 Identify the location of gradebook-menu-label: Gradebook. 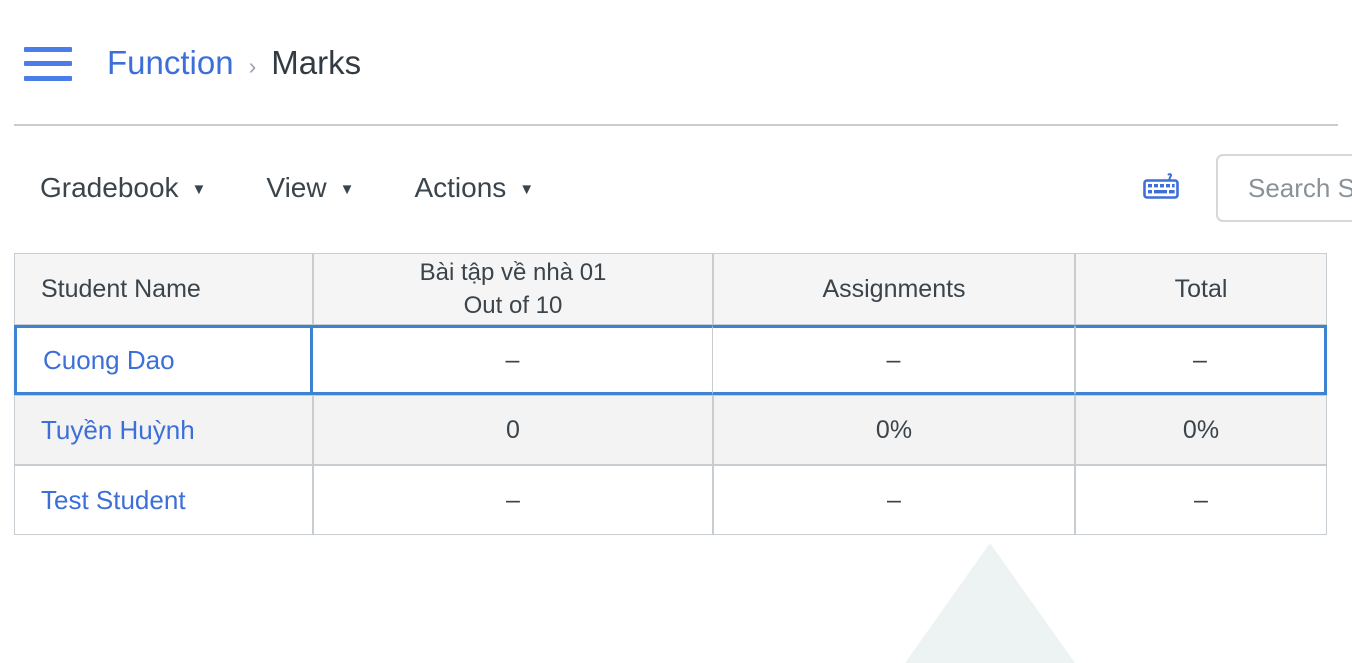
(109, 187).